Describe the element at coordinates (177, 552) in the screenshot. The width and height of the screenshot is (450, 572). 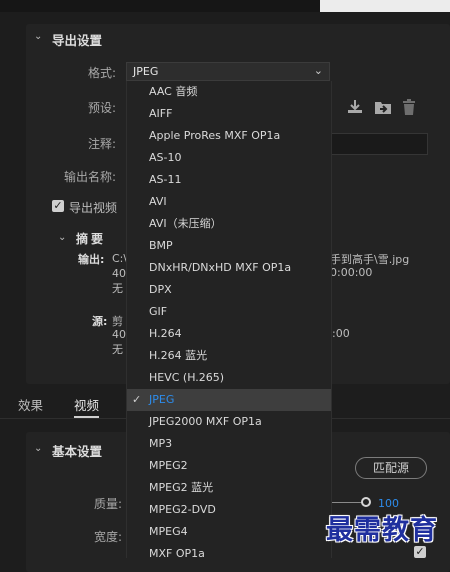
I see `format-option-label: MXF OP1a` at that location.